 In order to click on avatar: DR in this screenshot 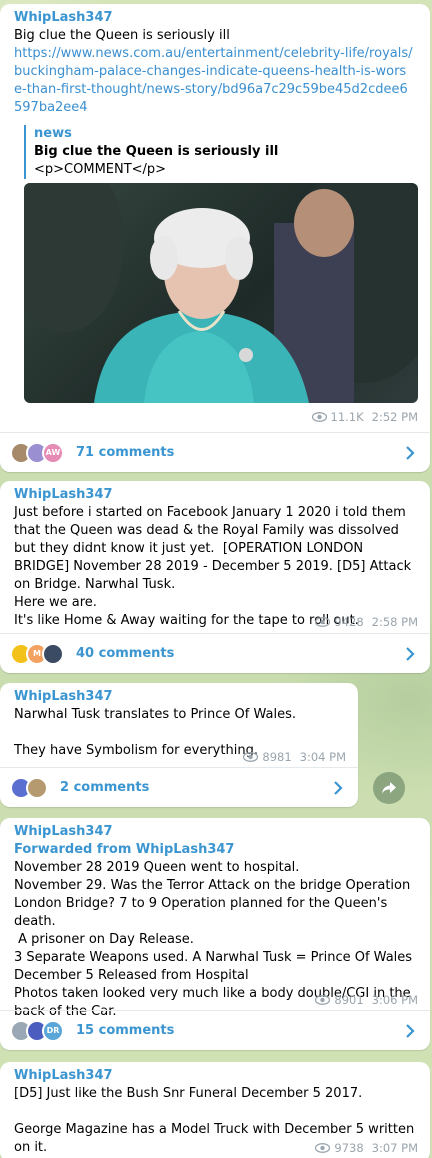, I will do `click(53, 1030)`.